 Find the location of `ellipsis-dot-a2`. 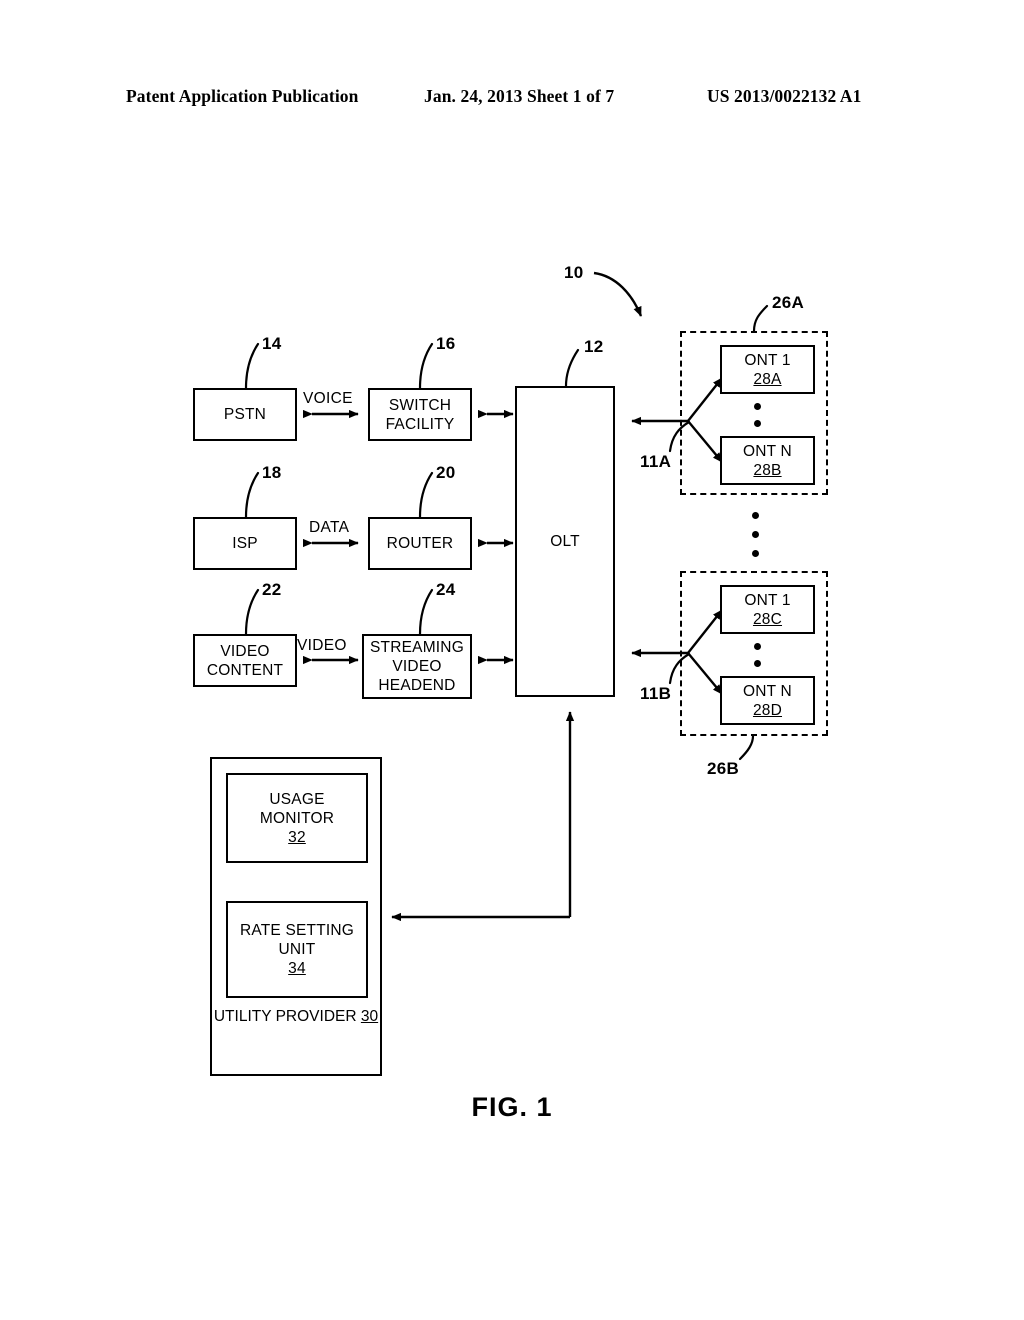

ellipsis-dot-a2 is located at coordinates (757, 423).